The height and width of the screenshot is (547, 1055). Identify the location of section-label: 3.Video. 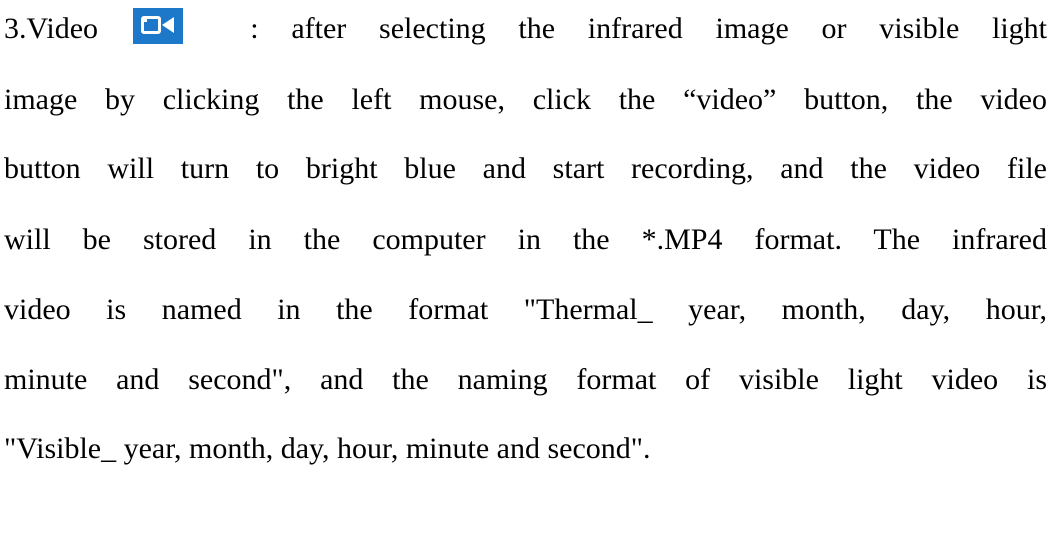
(51, 28).